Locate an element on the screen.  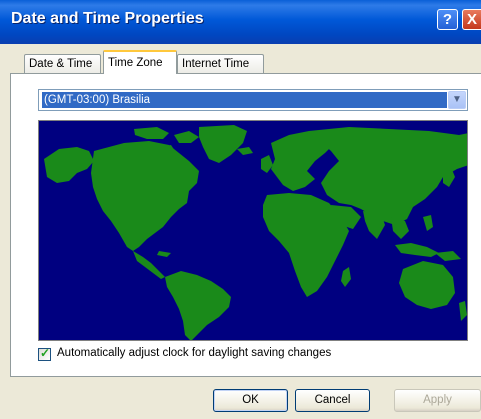
tab-date-and-time: Date & Time is located at coordinates (62, 64).